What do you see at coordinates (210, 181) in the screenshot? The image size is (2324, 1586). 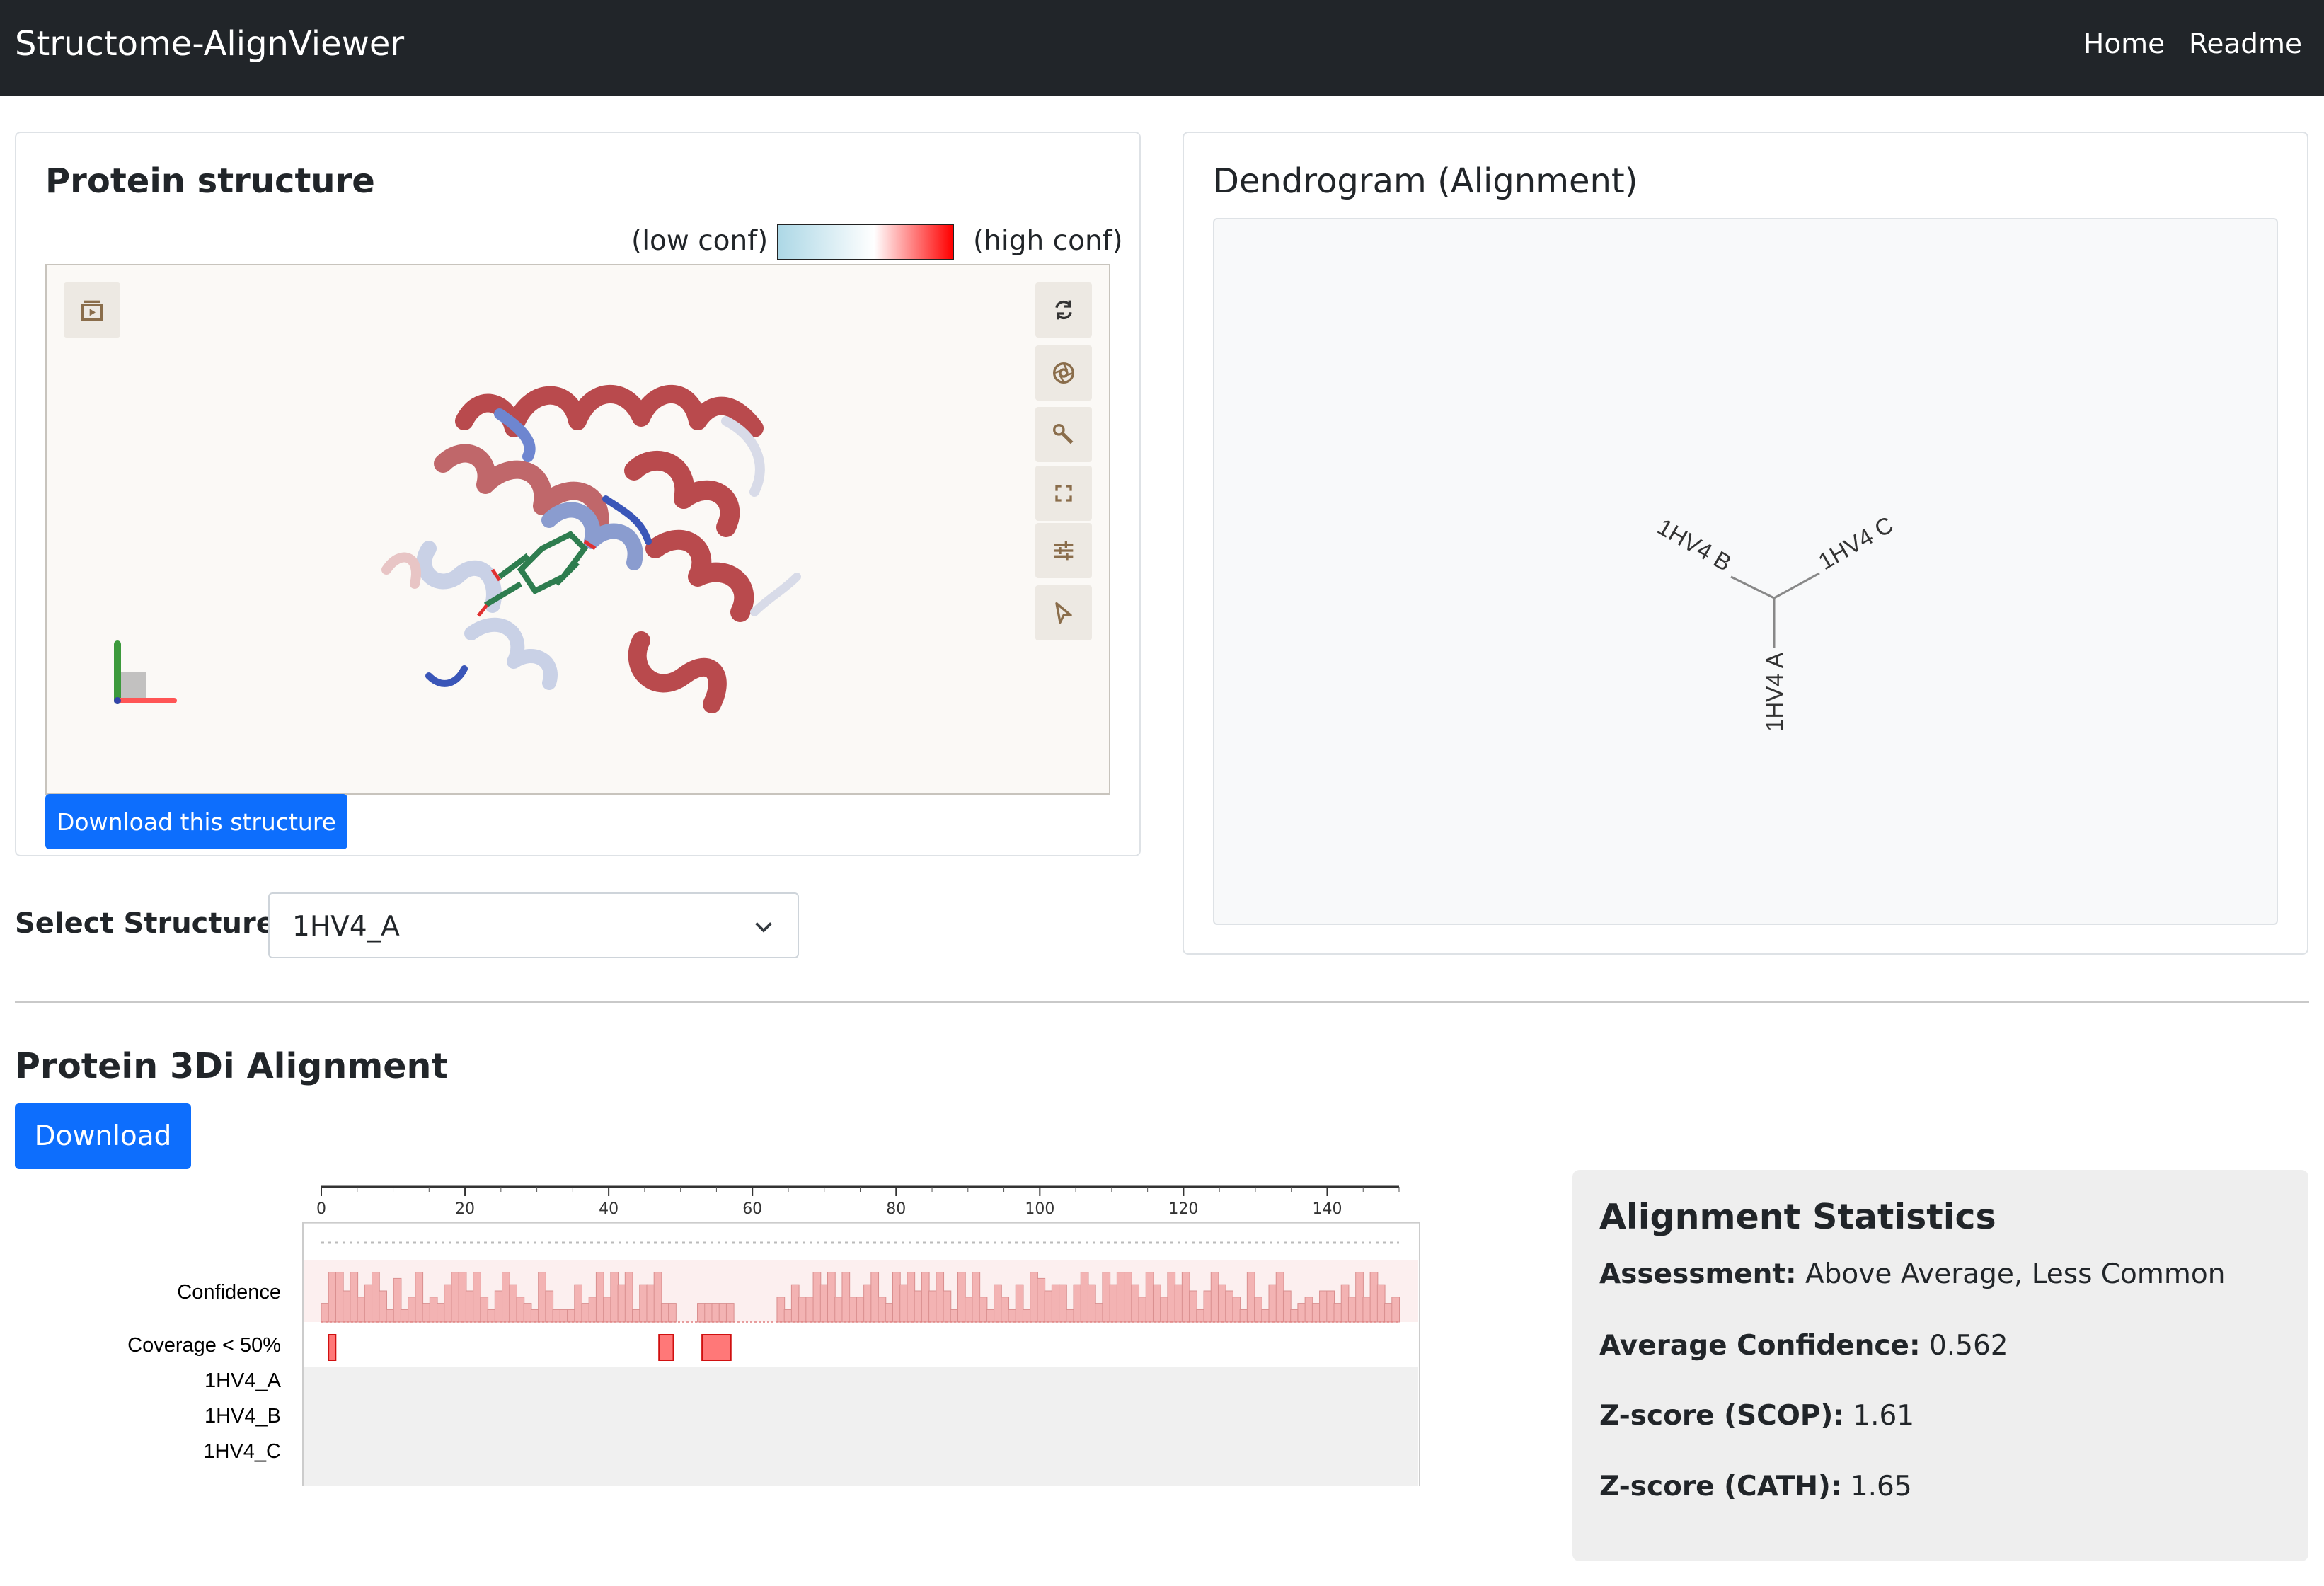 I see `protein-structure-title: Protein structure` at bounding box center [210, 181].